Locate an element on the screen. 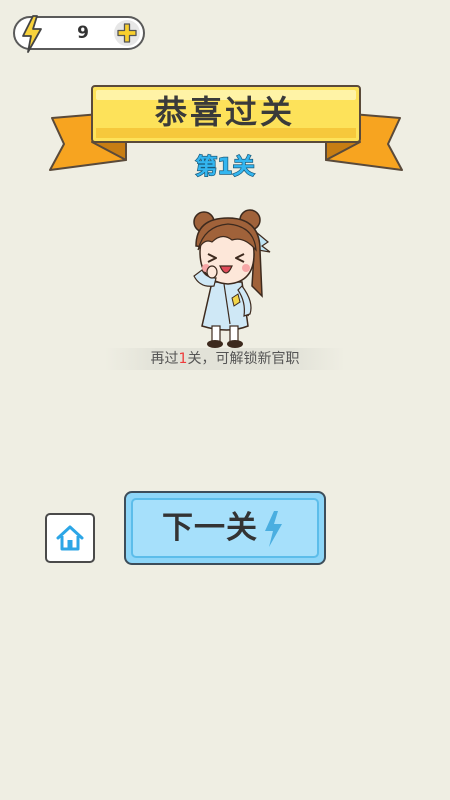 This screenshot has width=450, height=800. home-icon is located at coordinates (70, 538).